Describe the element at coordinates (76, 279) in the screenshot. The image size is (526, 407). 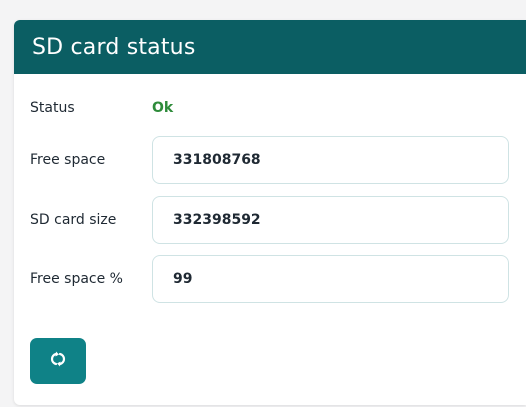
I see `free-space-percent-label: Free space %` at that location.